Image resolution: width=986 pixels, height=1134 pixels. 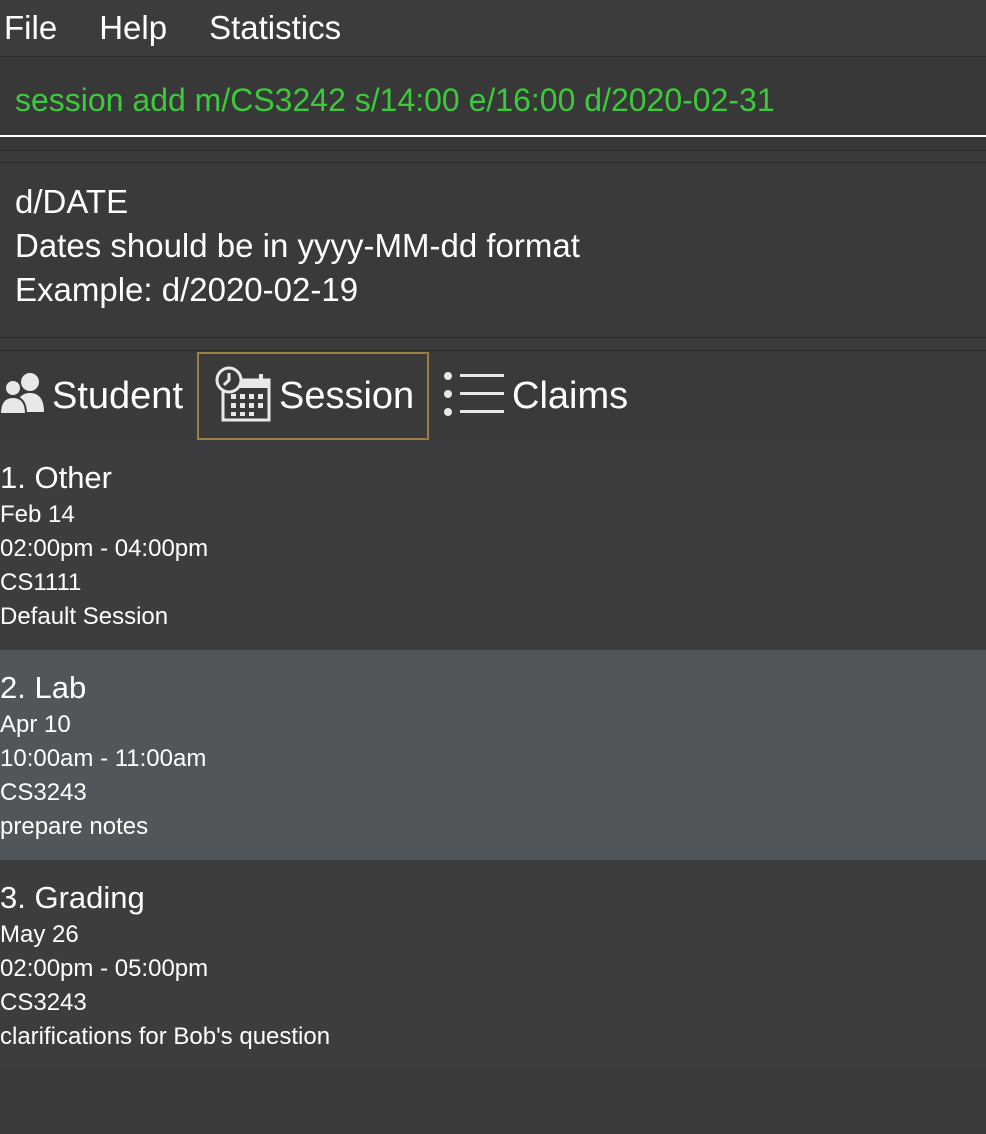 What do you see at coordinates (297, 245) in the screenshot?
I see `result-line: Dates should be in yyyy-MM-dd format` at bounding box center [297, 245].